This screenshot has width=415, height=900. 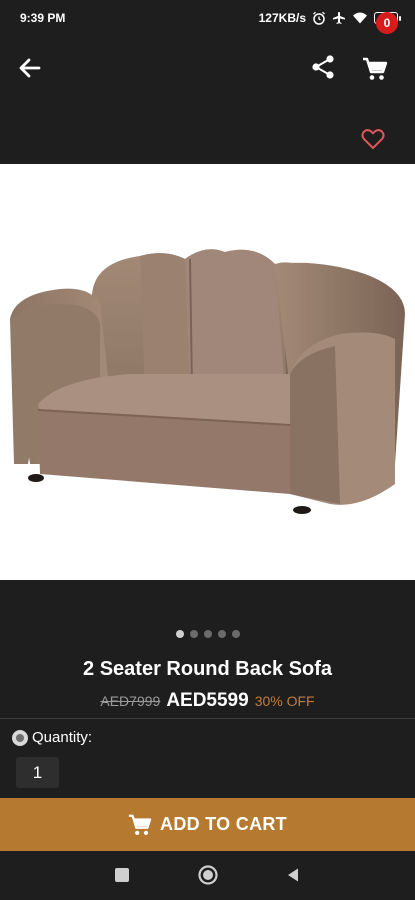 I want to click on back-triangle-icon, so click(x=293, y=875).